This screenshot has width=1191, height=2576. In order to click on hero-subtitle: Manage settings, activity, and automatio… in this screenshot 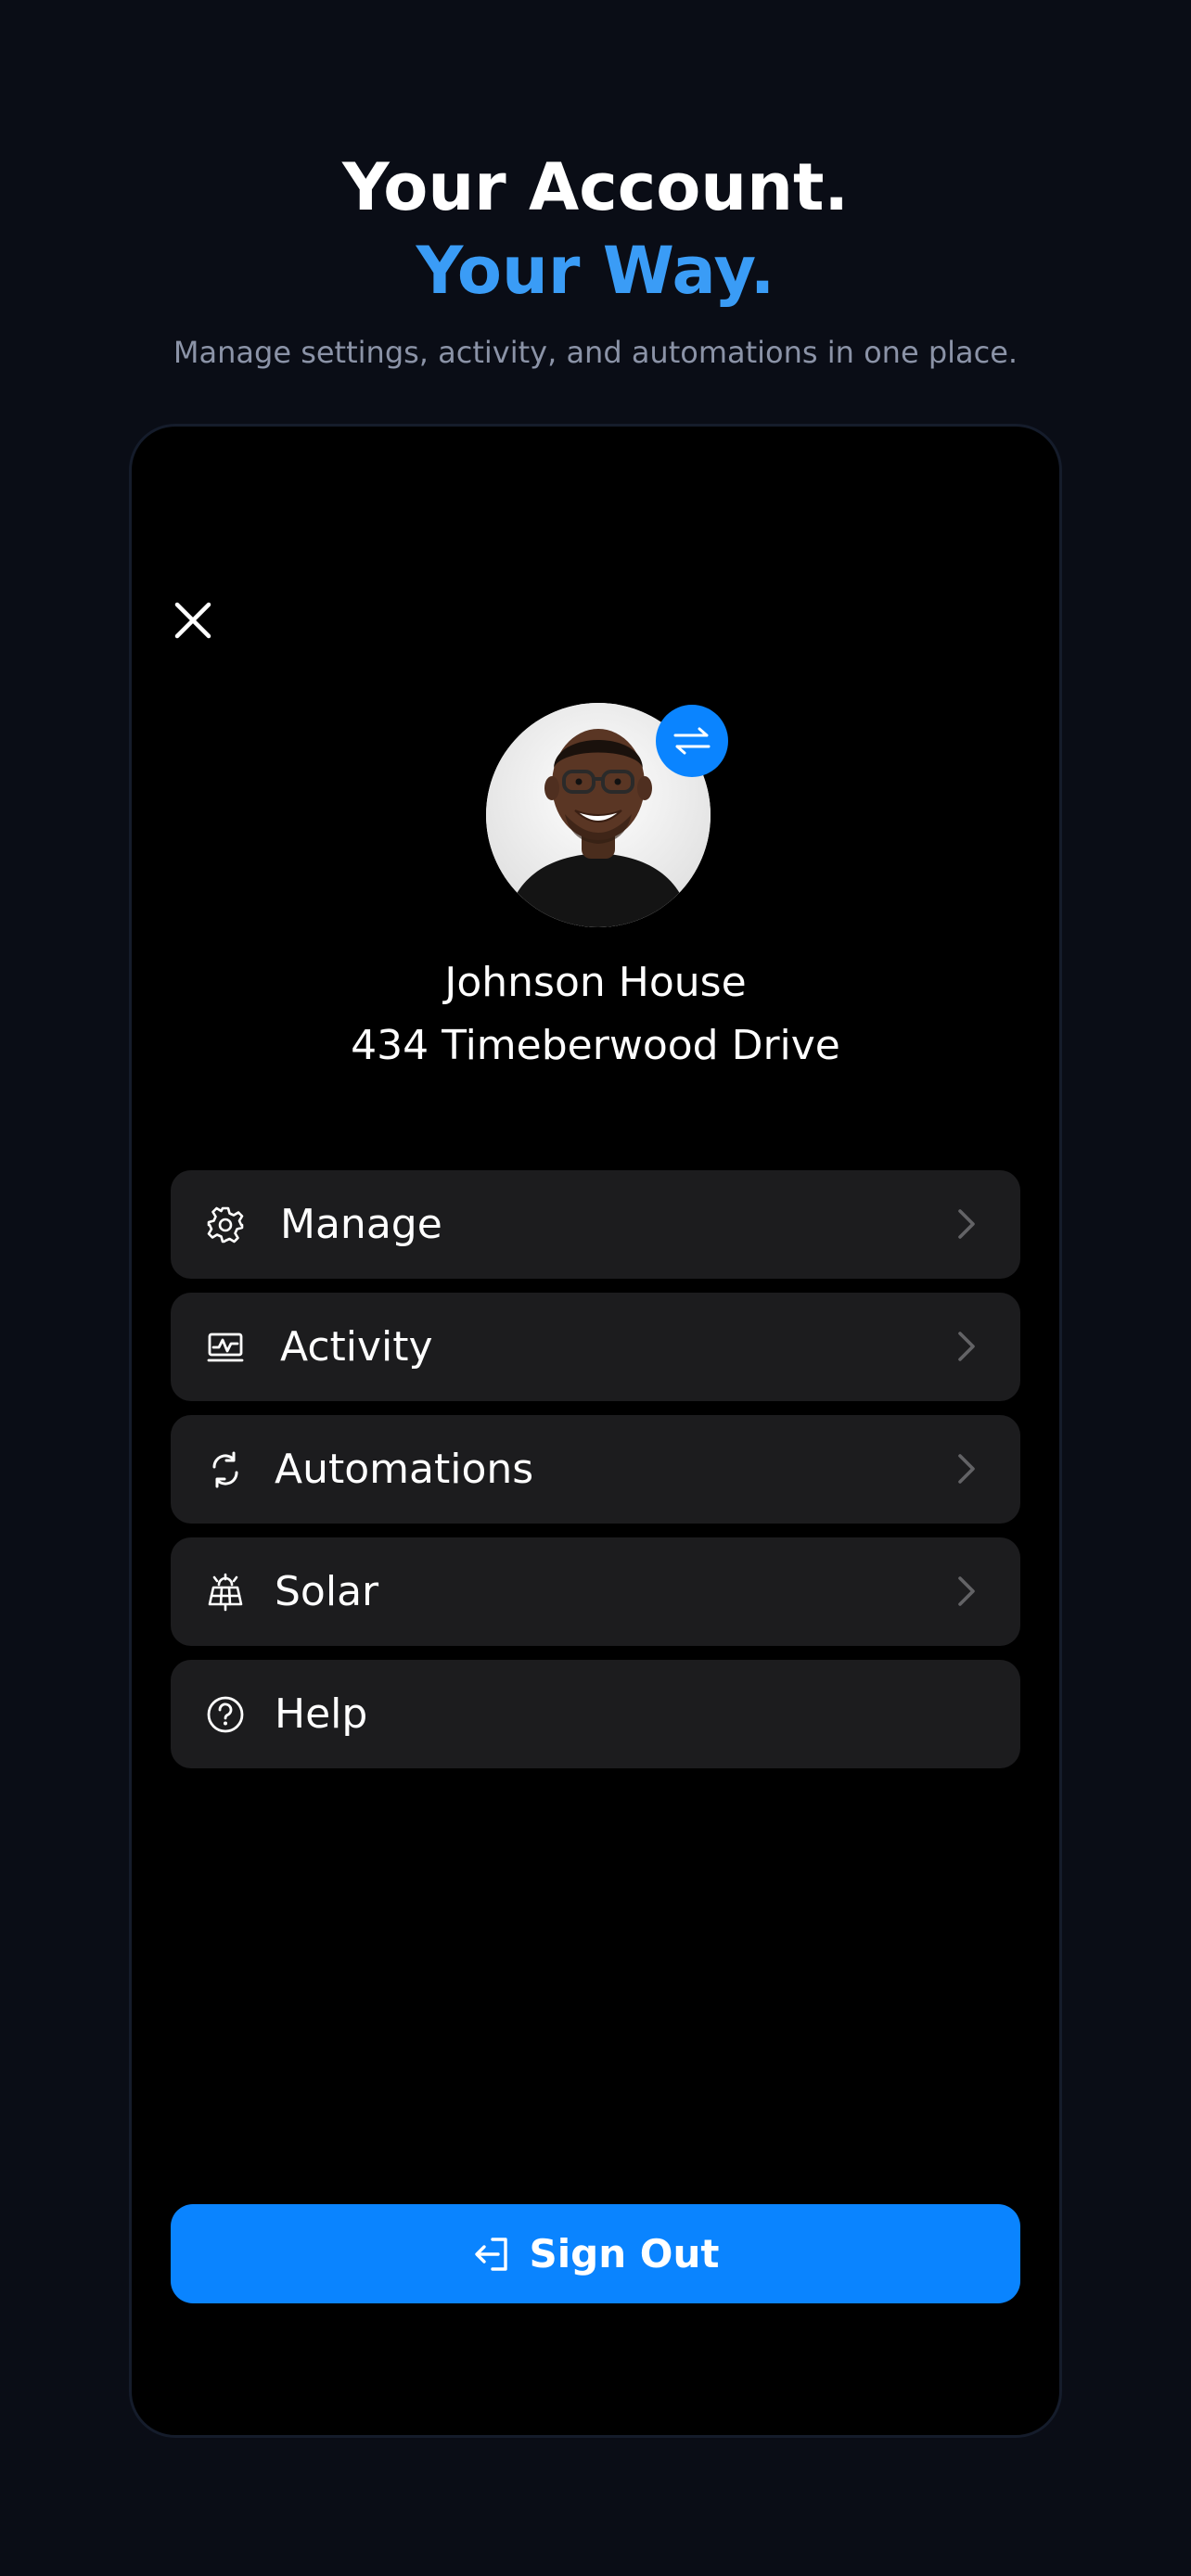, I will do `click(595, 353)`.